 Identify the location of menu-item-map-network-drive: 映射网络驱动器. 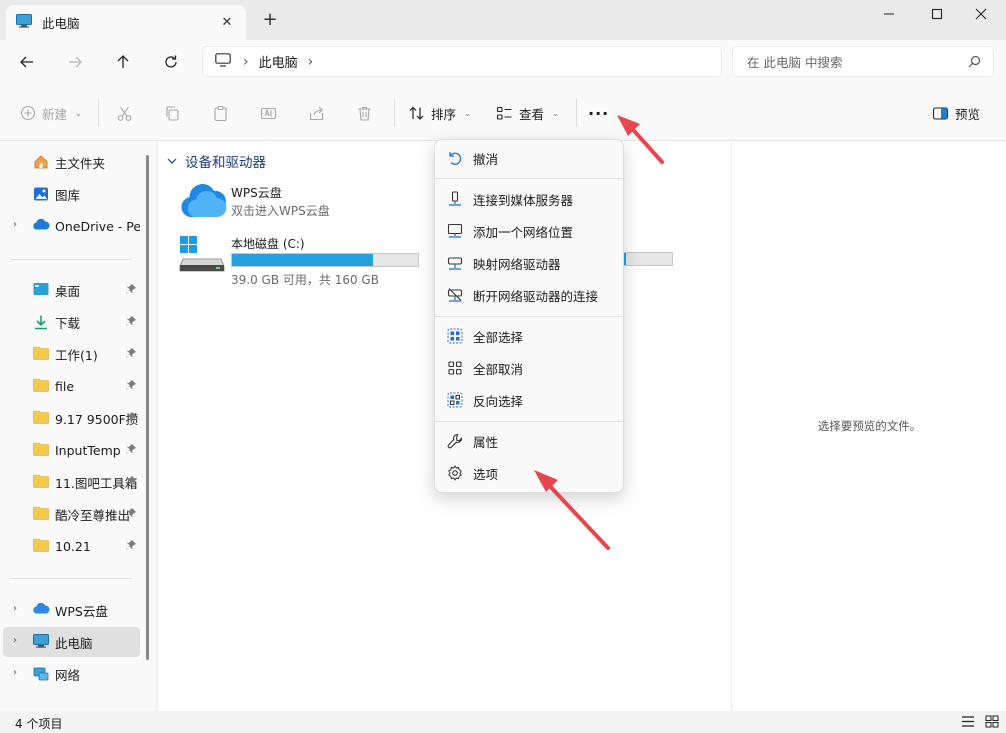
(530, 263).